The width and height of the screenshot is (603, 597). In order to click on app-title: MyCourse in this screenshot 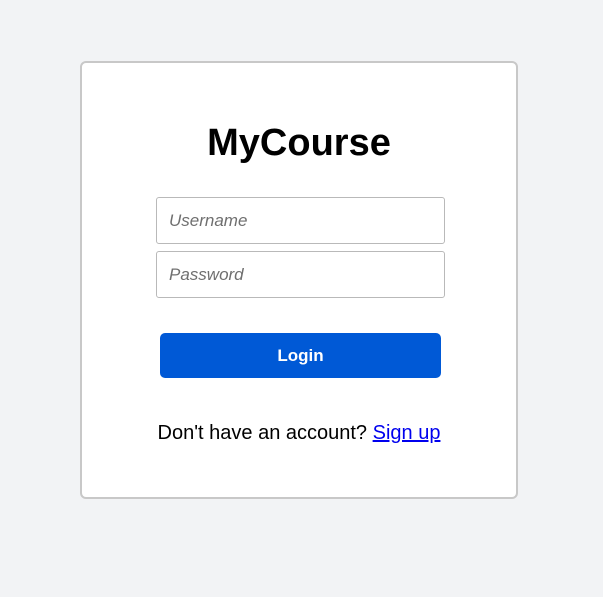, I will do `click(299, 143)`.